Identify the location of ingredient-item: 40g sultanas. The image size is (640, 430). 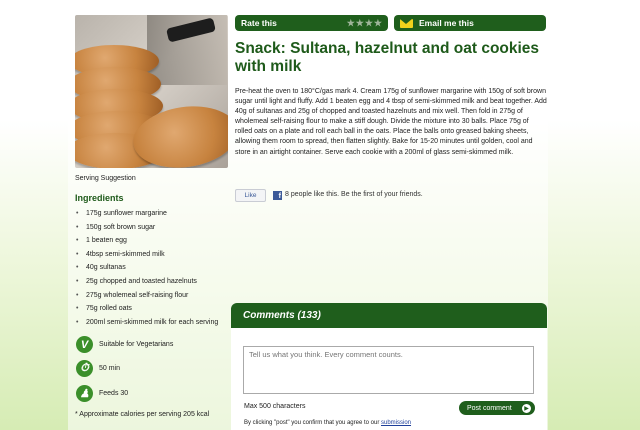
(146, 268).